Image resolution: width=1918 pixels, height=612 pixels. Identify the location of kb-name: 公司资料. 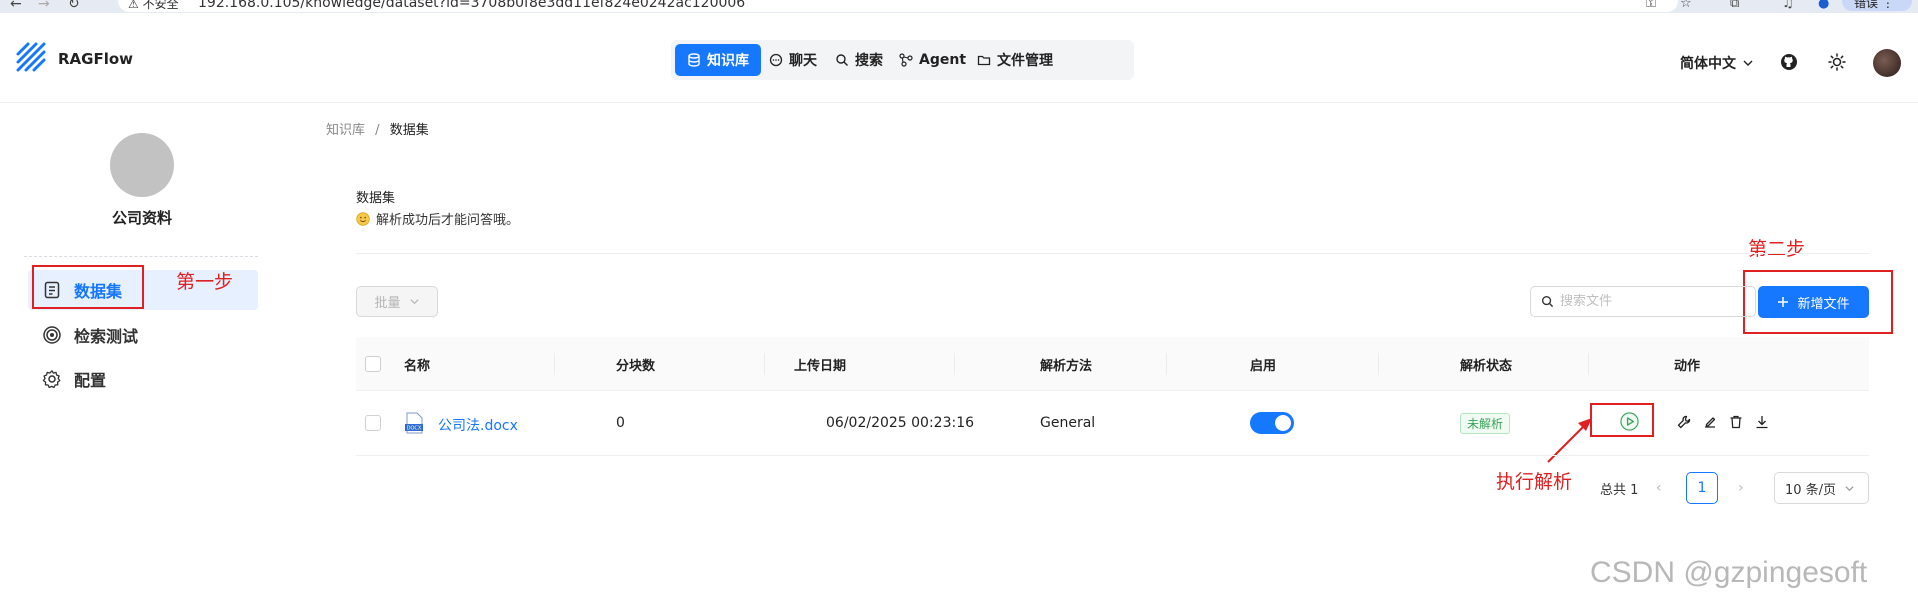
(141, 218).